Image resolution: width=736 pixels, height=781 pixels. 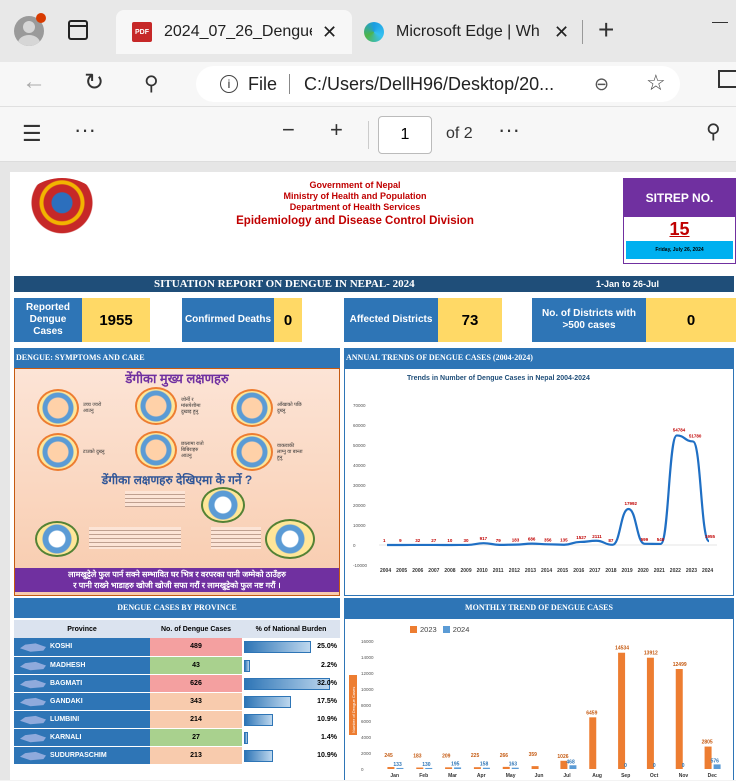 What do you see at coordinates (288, 130) in the screenshot?
I see `zoom-out-button: −` at bounding box center [288, 130].